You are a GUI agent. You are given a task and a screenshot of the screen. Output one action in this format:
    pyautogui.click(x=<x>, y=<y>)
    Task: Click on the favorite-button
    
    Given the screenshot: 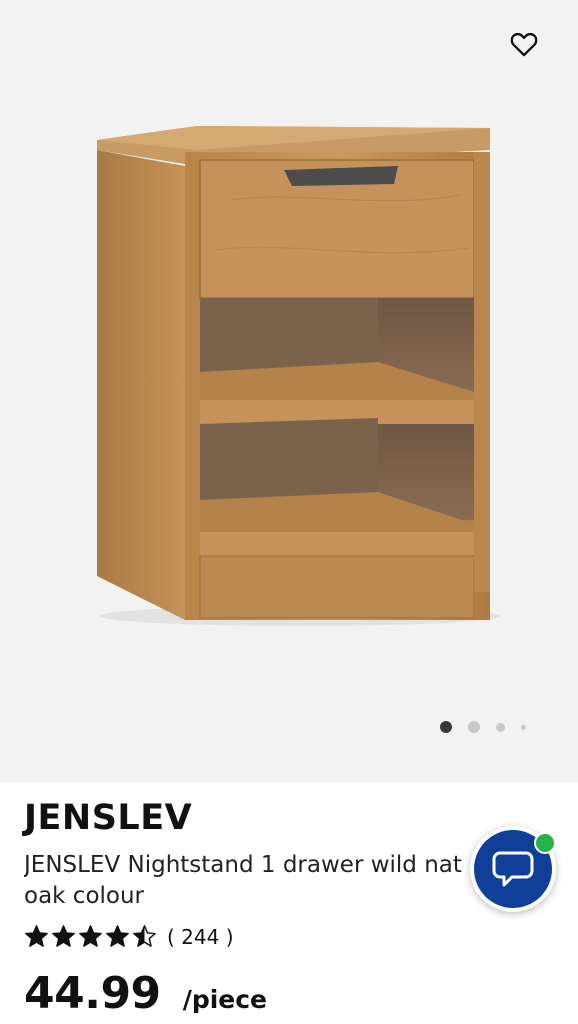 What is the action you would take?
    pyautogui.click(x=524, y=44)
    